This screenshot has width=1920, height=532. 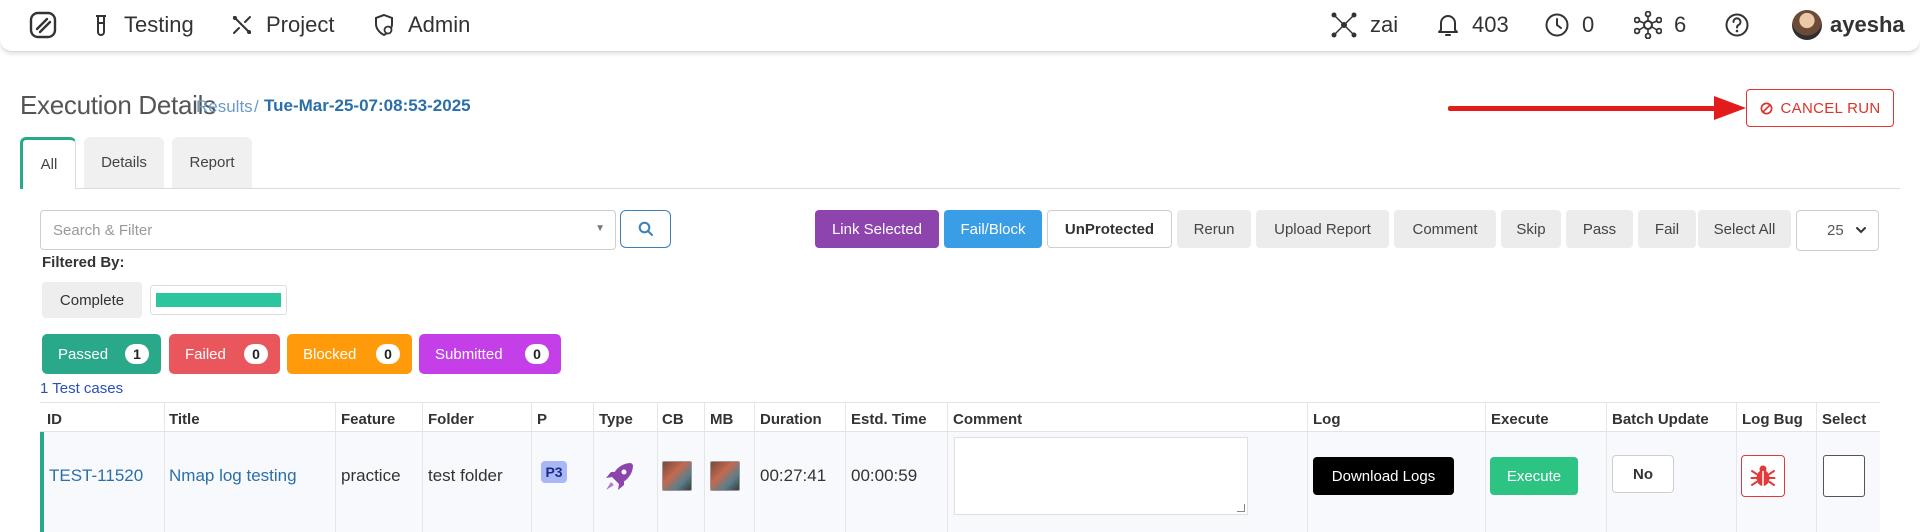 I want to click on col-header-cb: CB, so click(x=673, y=419).